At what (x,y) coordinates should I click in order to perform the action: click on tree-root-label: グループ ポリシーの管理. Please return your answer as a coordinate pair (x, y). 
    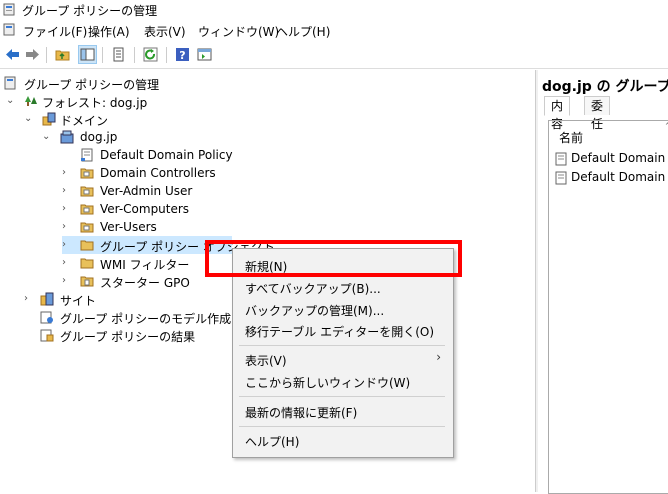
    Looking at the image, I should click on (92, 85).